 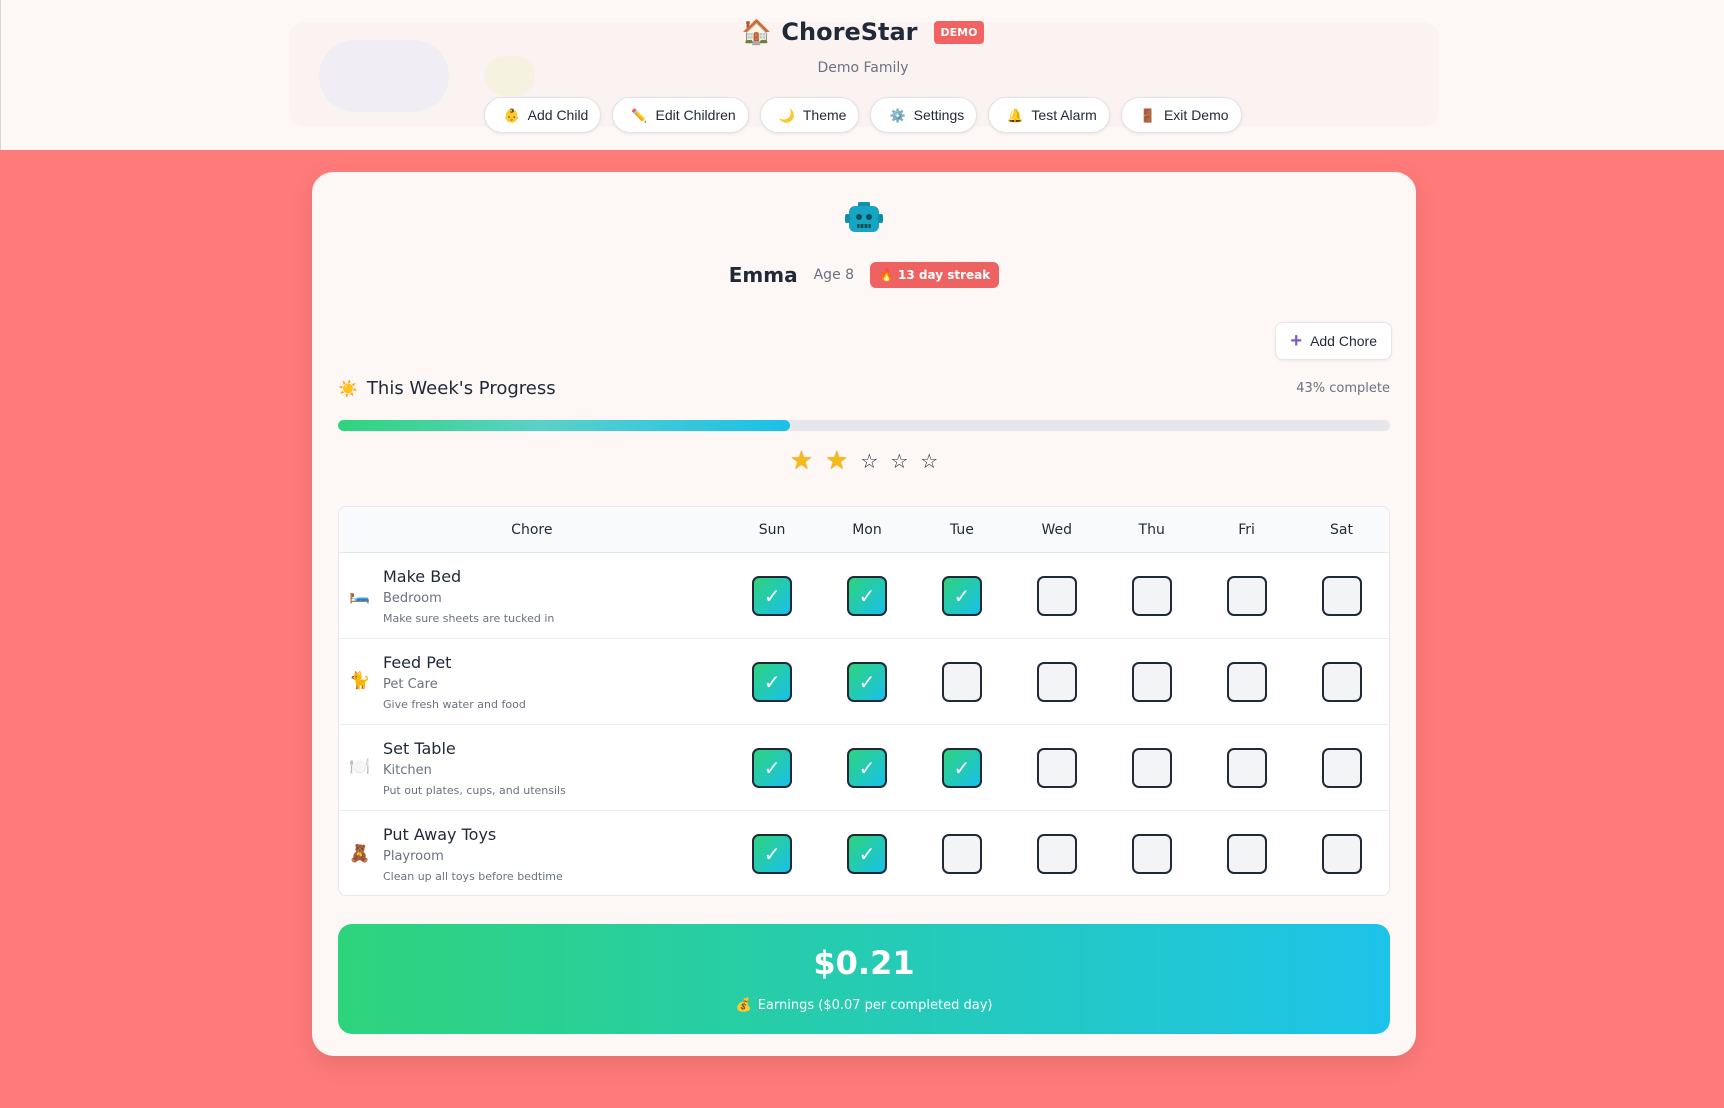 What do you see at coordinates (360, 767) in the screenshot?
I see `plate-icon: 🍽️` at bounding box center [360, 767].